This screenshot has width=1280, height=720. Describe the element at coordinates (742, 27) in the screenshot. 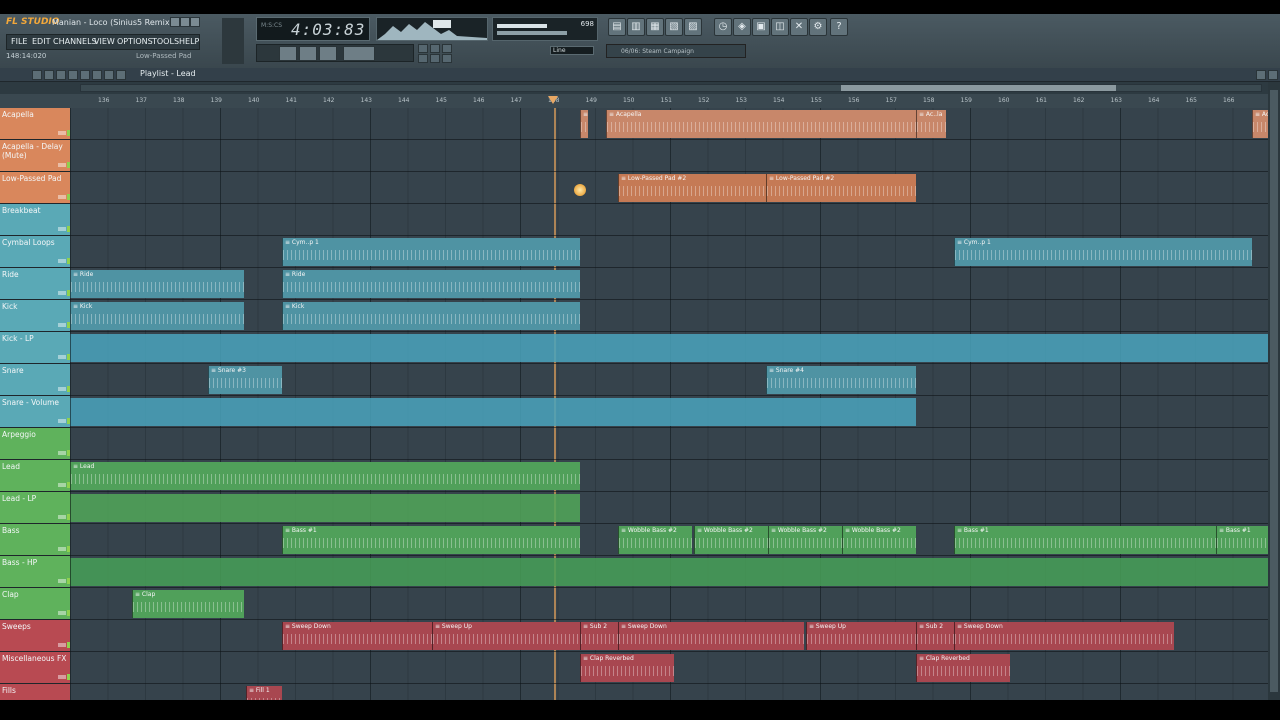

I see `plugin-icon: ◈` at that location.